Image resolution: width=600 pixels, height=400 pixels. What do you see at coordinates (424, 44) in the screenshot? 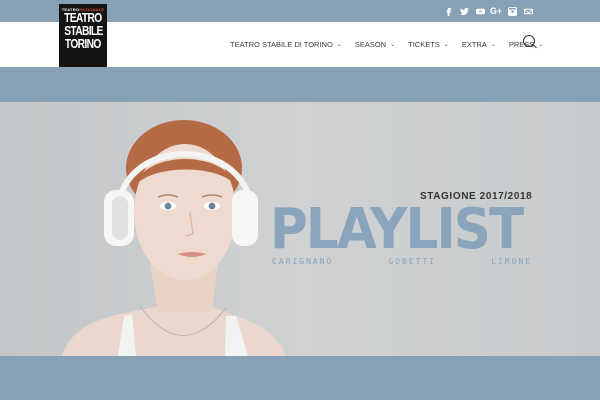
I see `nav-label: TICKETS` at bounding box center [424, 44].